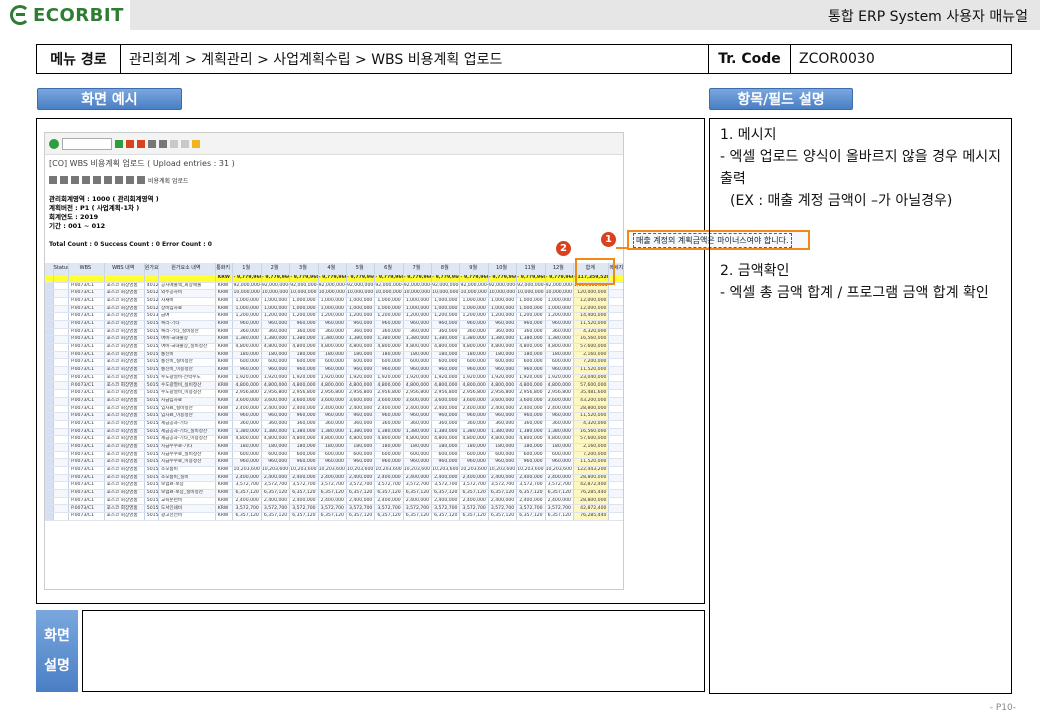  Describe the element at coordinates (559, 486) in the screenshot. I see `month-amount-cell: 3,572,700` at that location.